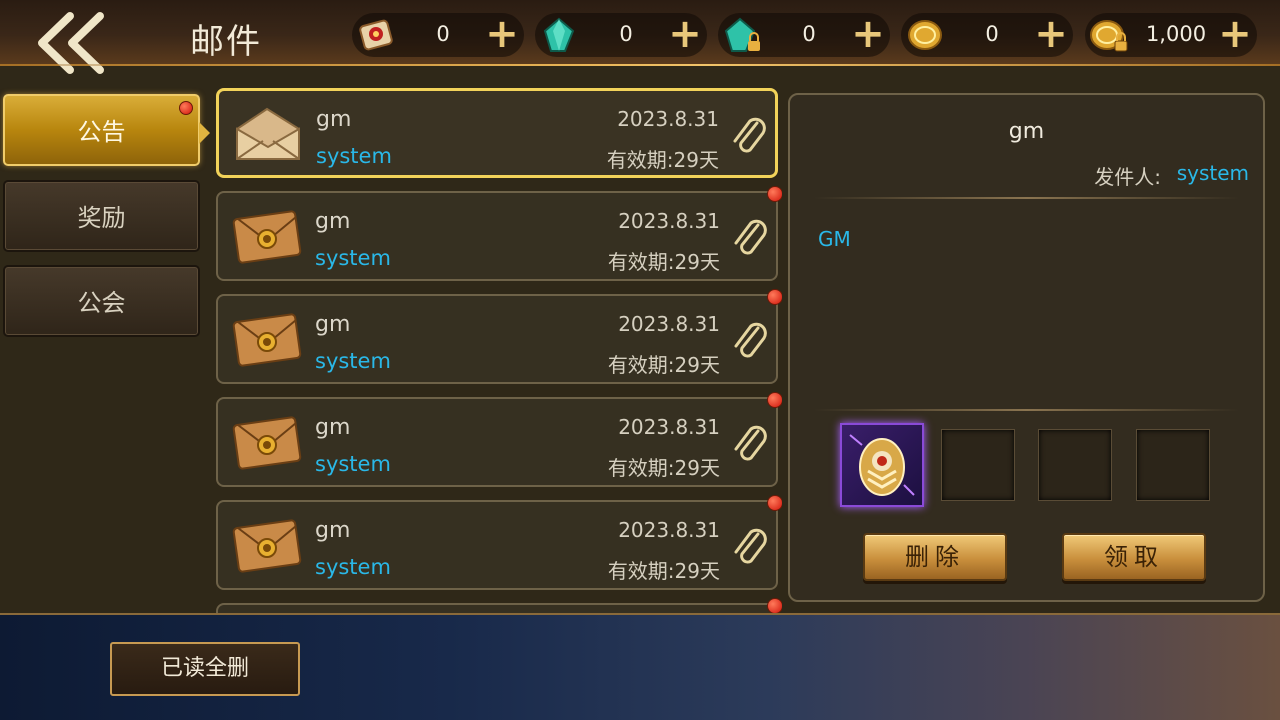  What do you see at coordinates (1127, 177) in the screenshot?
I see `sender-label: 发件人:` at bounding box center [1127, 177].